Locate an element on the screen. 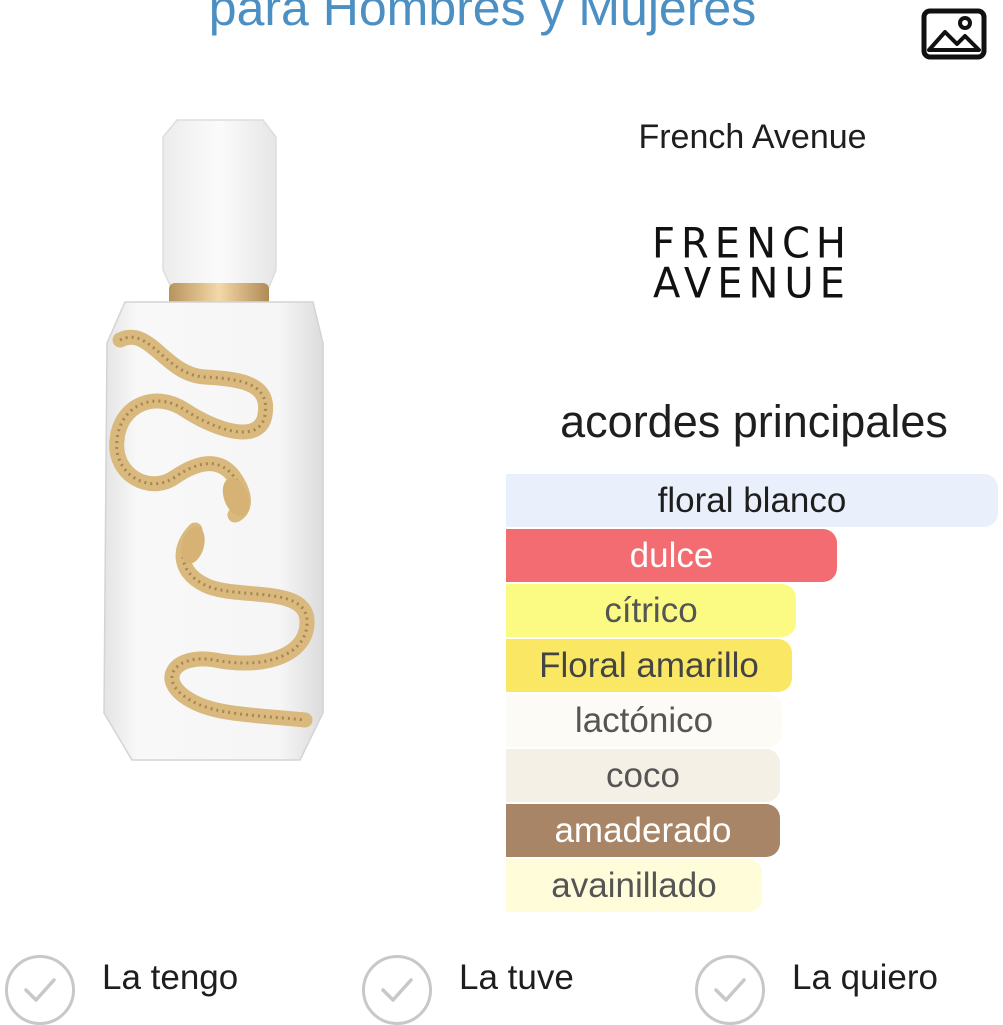 The height and width of the screenshot is (1025, 1003). accord-label: Floral amarillo is located at coordinates (649, 665).